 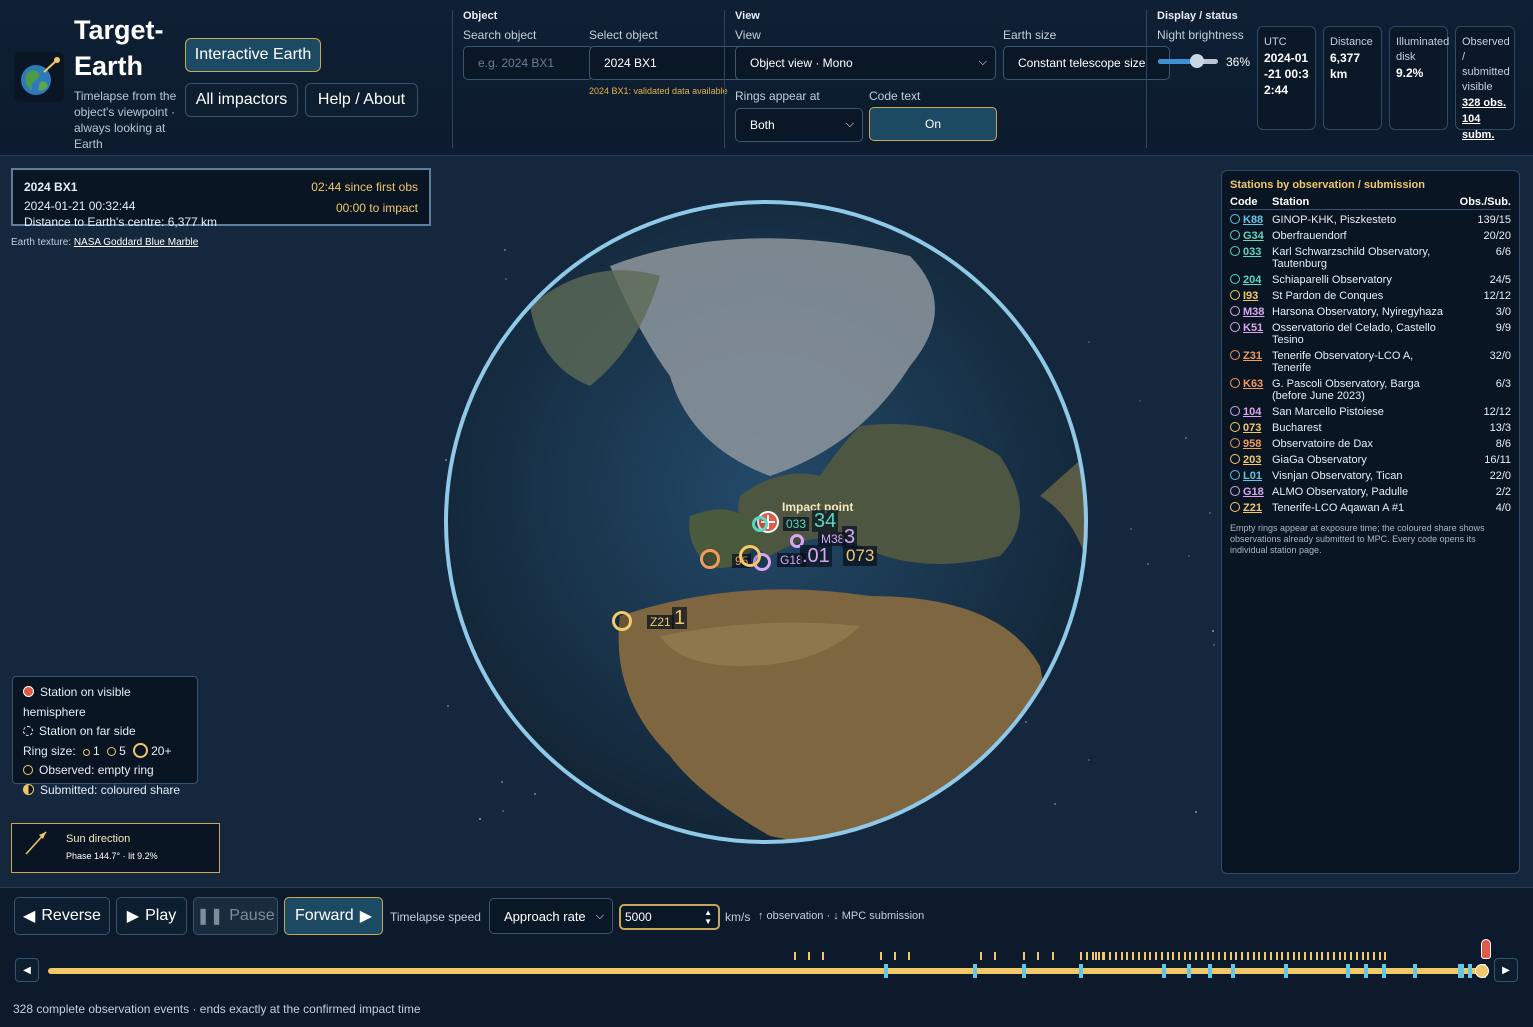 What do you see at coordinates (1253, 236) in the screenshot?
I see `station-code-link: G34` at bounding box center [1253, 236].